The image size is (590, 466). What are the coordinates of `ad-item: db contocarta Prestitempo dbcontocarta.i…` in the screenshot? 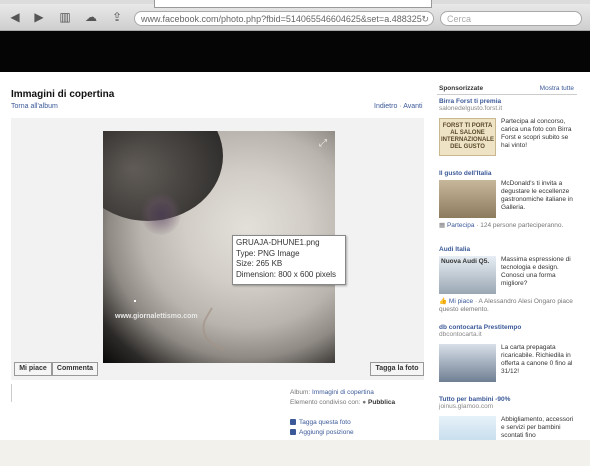 It's located at (507, 353).